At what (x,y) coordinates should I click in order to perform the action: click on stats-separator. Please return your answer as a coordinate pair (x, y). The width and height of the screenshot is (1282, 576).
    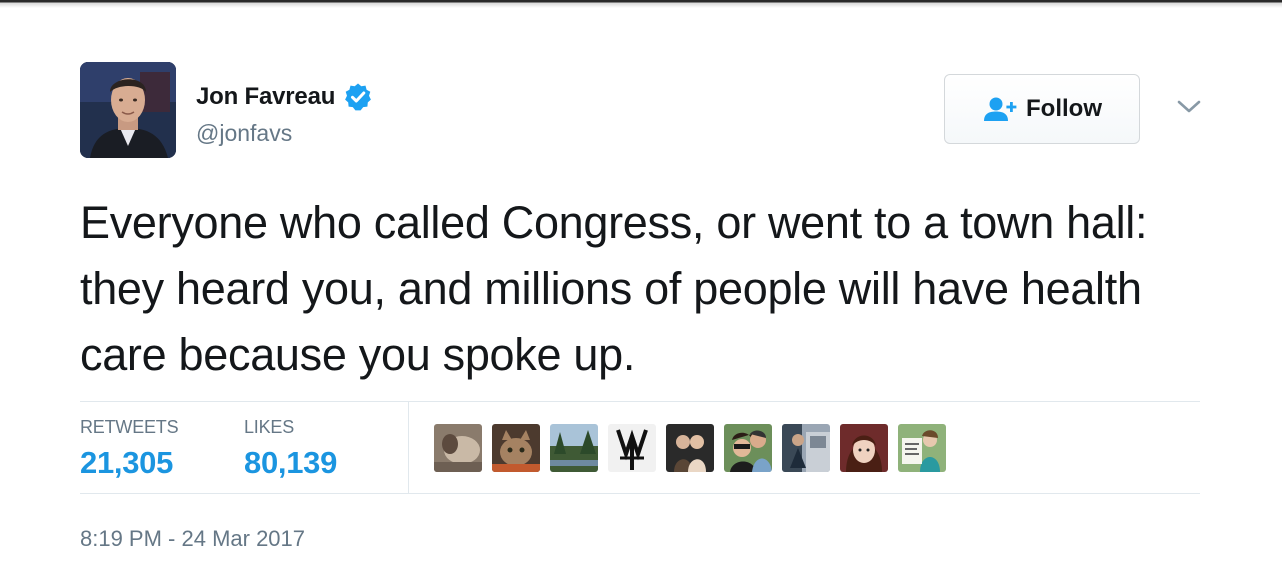
    Looking at the image, I should click on (408, 447).